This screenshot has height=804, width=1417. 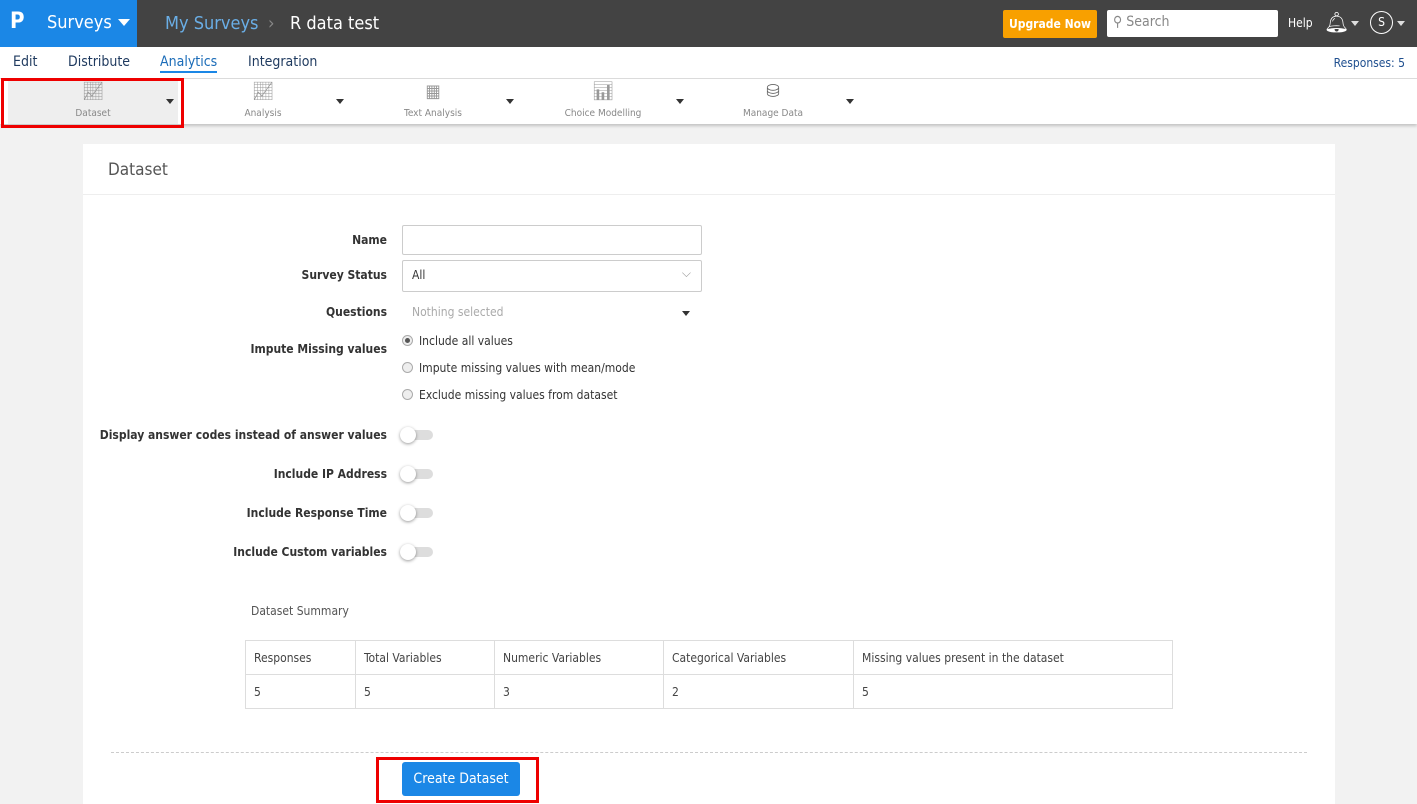 What do you see at coordinates (99, 62) in the screenshot?
I see `tab-distribute: Distribute` at bounding box center [99, 62].